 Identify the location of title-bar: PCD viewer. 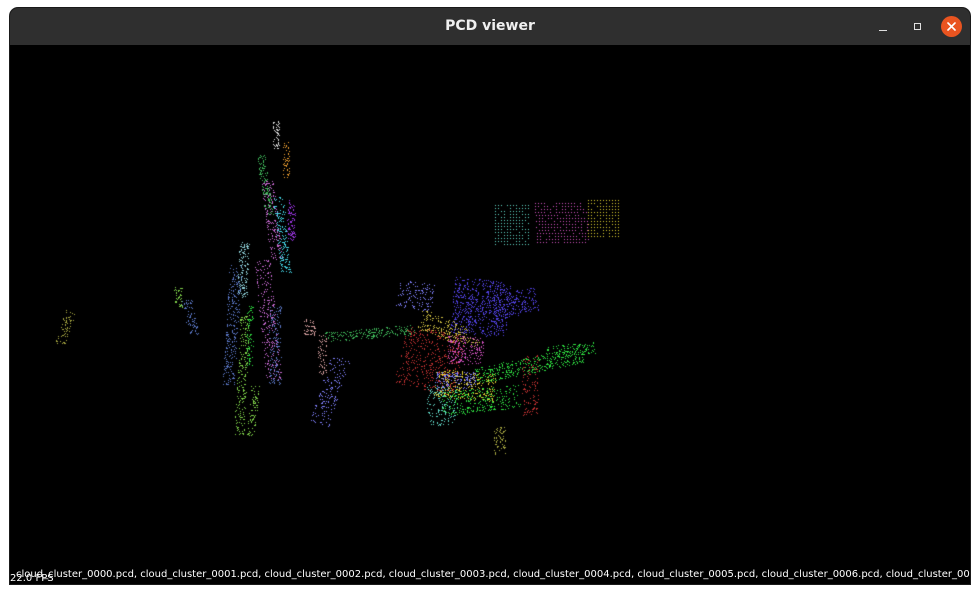
(490, 27).